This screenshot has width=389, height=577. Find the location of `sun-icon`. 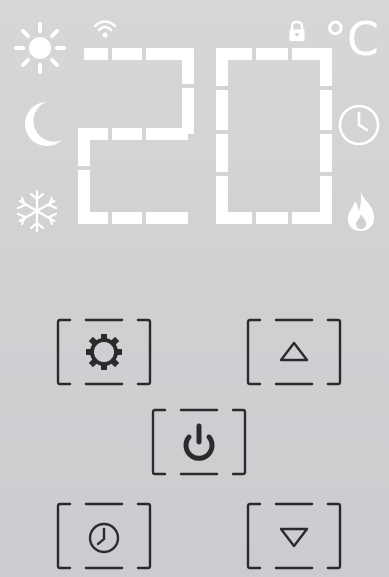

sun-icon is located at coordinates (40, 48).